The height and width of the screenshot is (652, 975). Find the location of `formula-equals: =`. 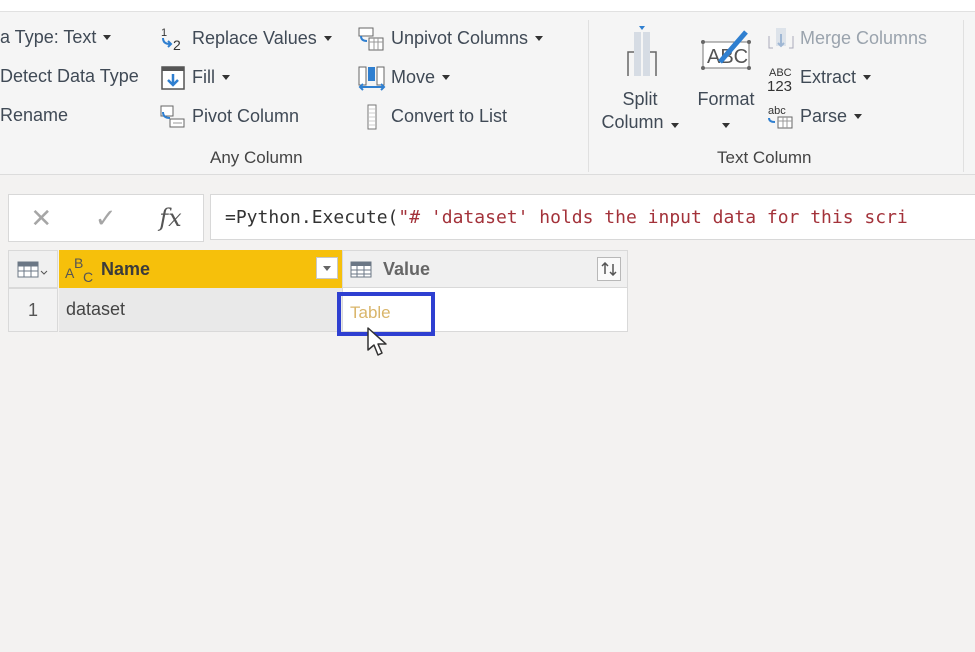

formula-equals: = is located at coordinates (230, 217).